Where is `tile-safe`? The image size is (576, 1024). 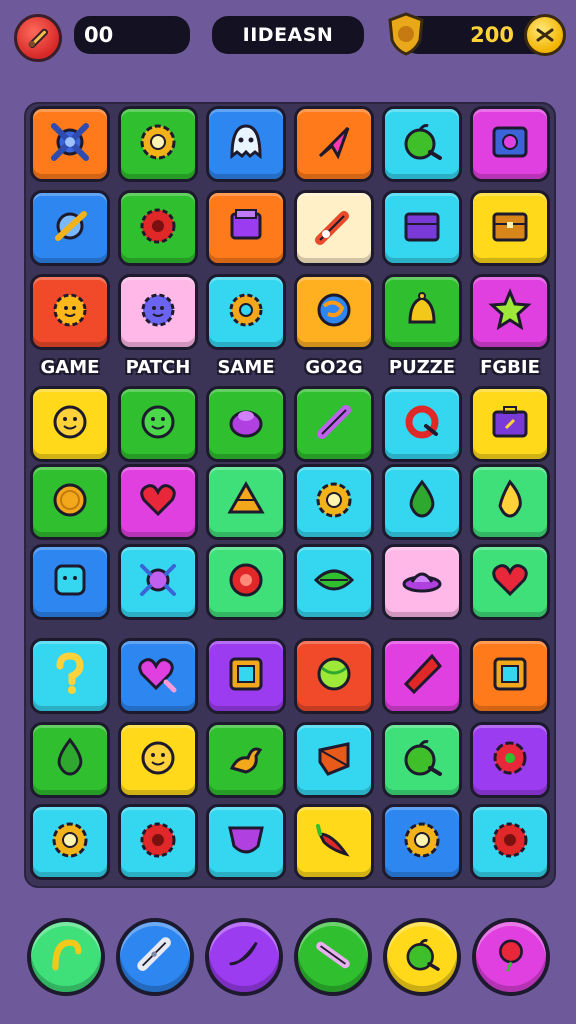
tile-safe is located at coordinates (510, 144).